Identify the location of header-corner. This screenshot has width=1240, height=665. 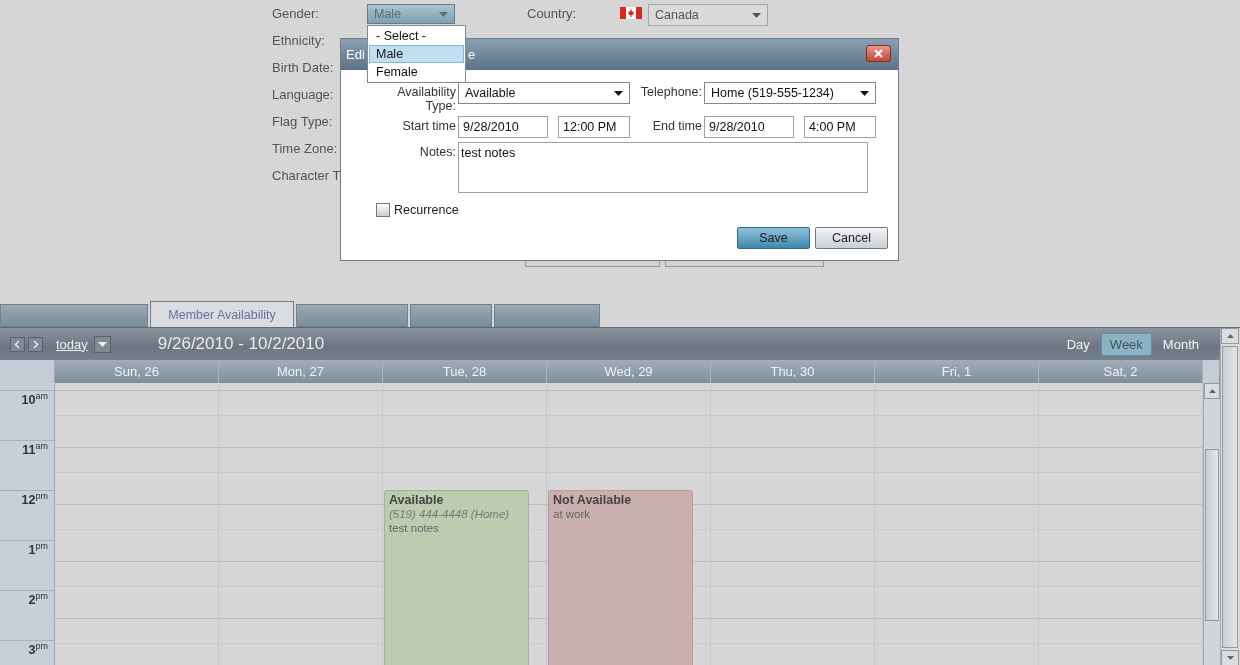
(1211, 371).